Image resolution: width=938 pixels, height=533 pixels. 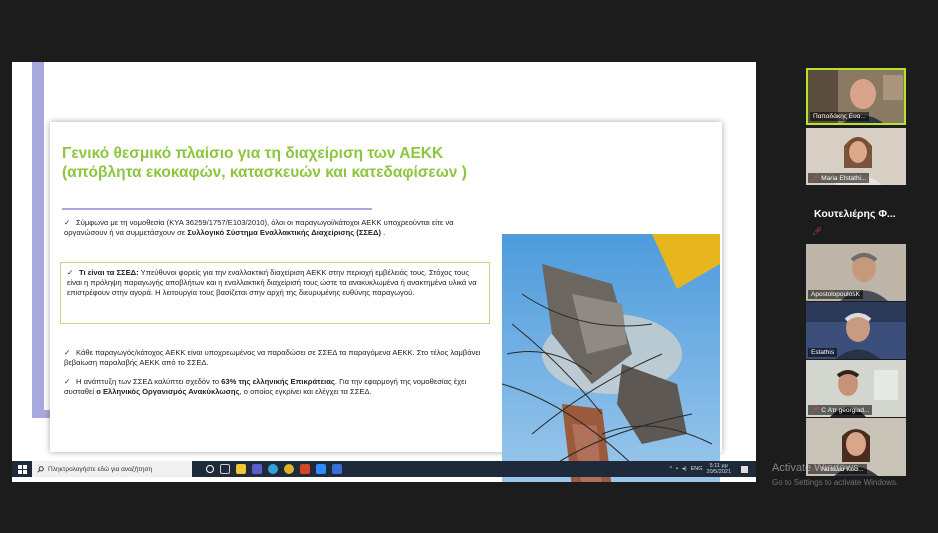 I want to click on cortana-icon, so click(x=210, y=469).